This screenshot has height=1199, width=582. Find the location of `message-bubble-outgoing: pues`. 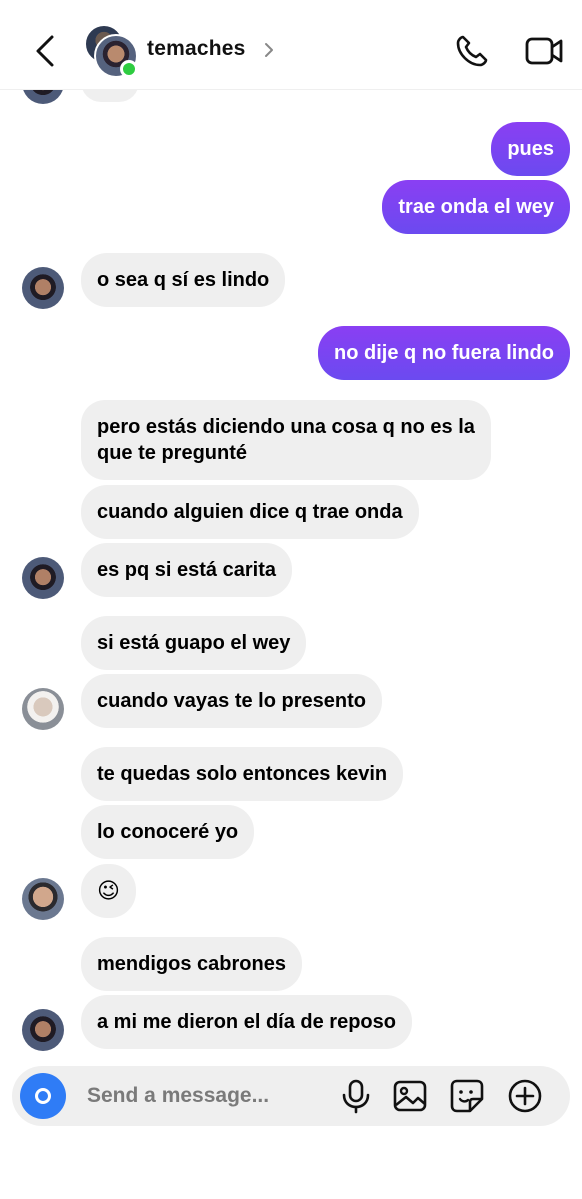

message-bubble-outgoing: pues is located at coordinates (530, 149).